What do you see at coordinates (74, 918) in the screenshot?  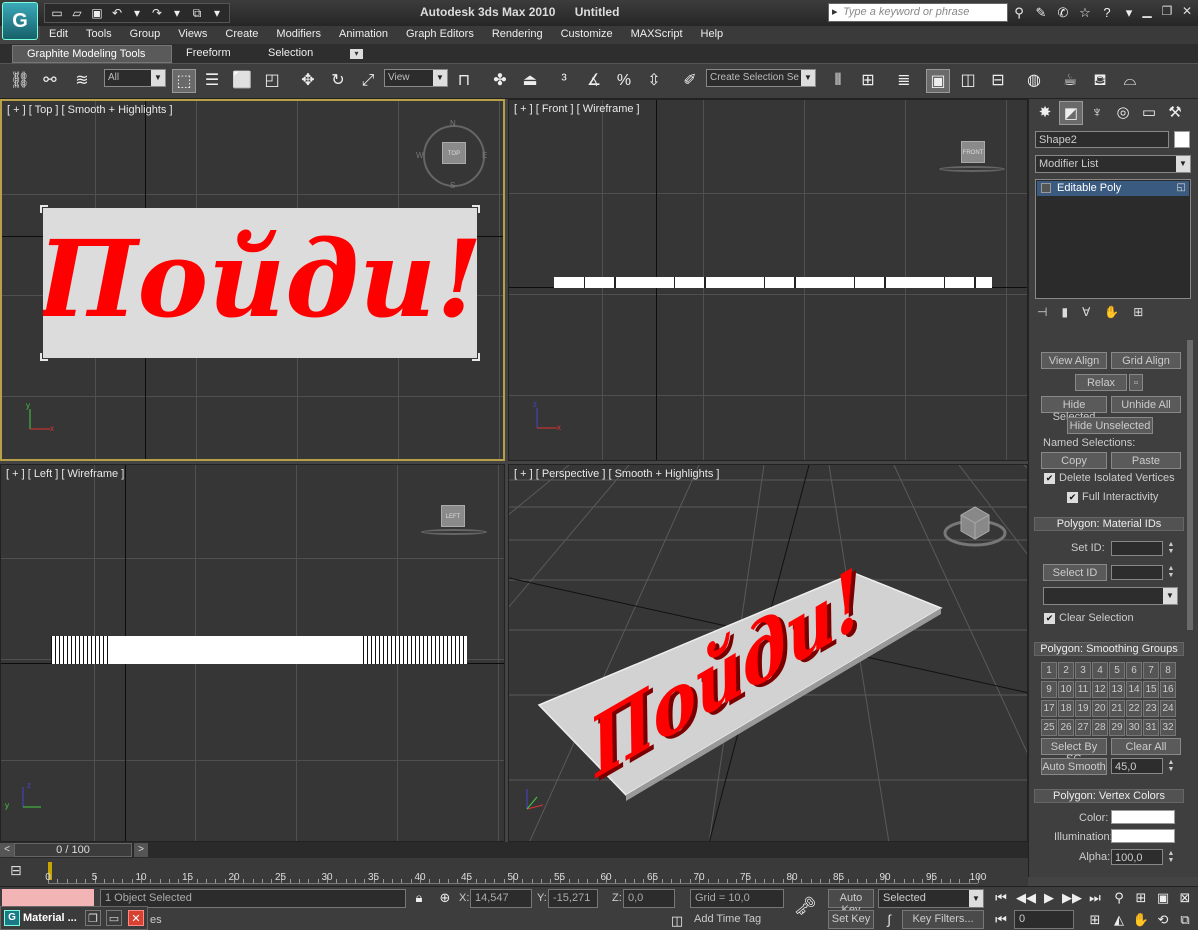 I see `material-editor-taskbar-button: G Material ... ❐ ▭ ✕` at bounding box center [74, 918].